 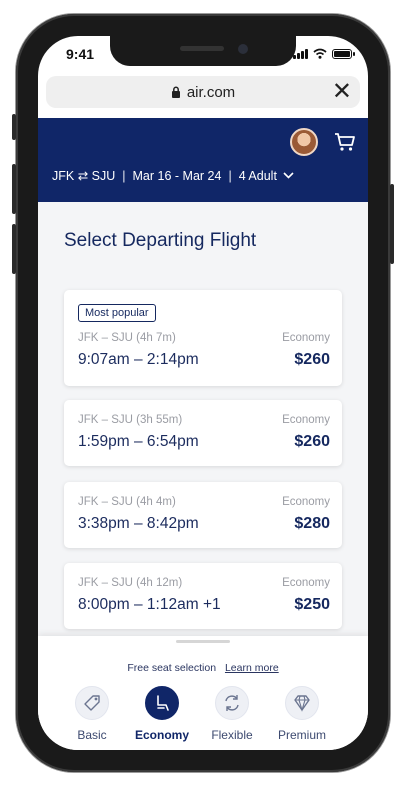 I want to click on drag-handle, so click(x=203, y=641).